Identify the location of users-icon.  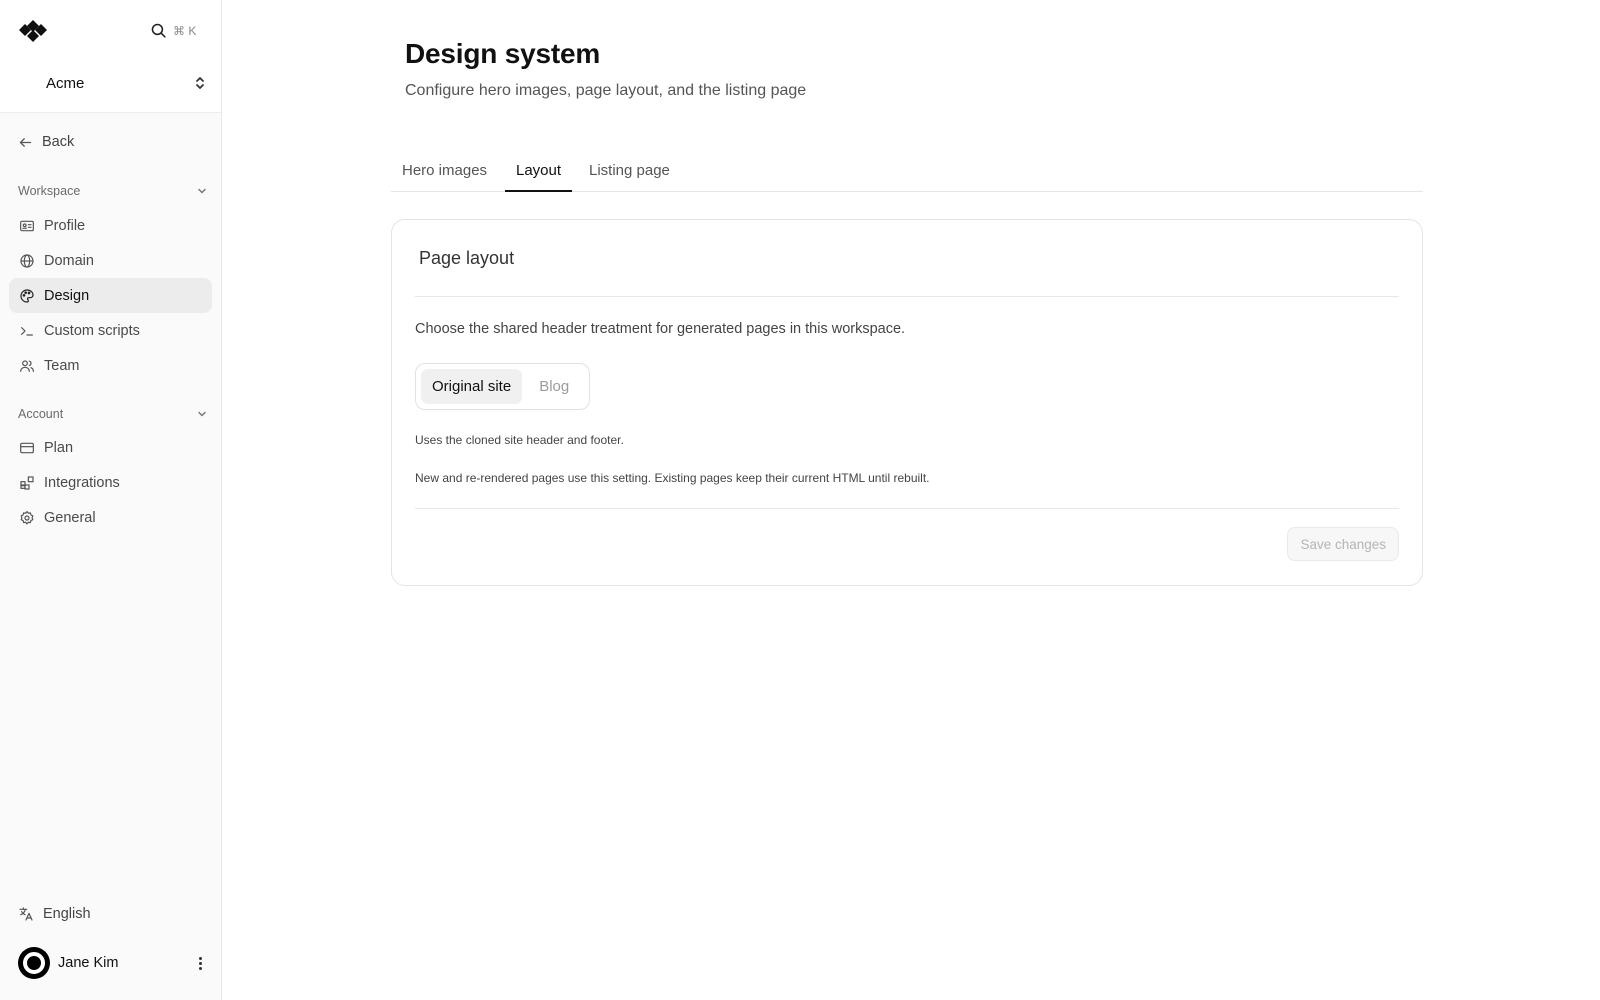
(27, 365).